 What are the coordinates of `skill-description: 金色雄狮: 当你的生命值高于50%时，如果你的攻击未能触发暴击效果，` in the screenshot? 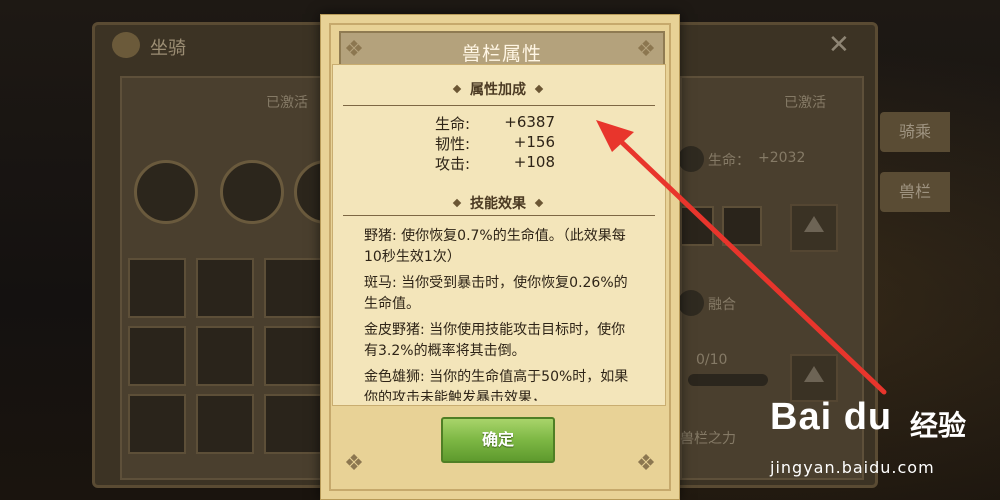 It's located at (496, 385).